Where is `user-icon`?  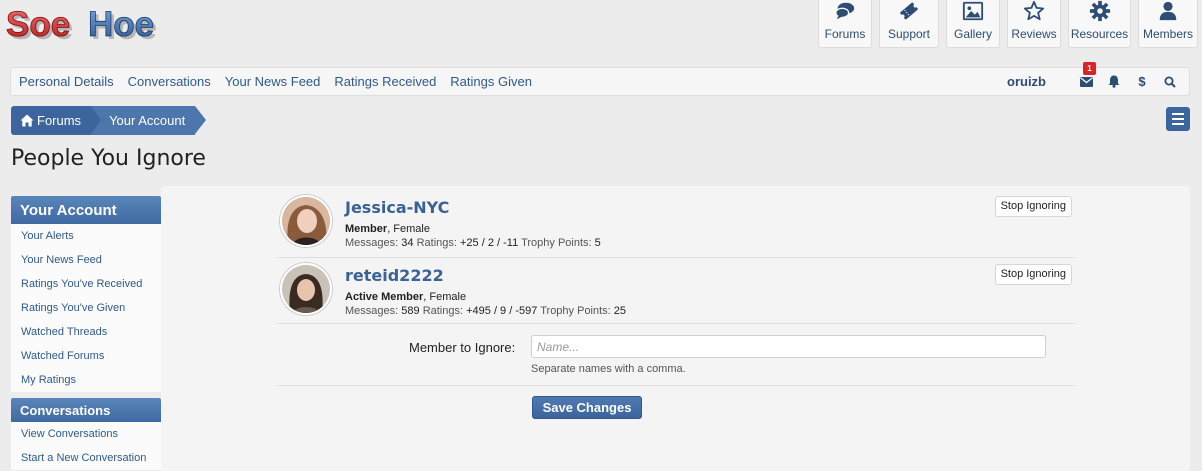
user-icon is located at coordinates (1168, 11).